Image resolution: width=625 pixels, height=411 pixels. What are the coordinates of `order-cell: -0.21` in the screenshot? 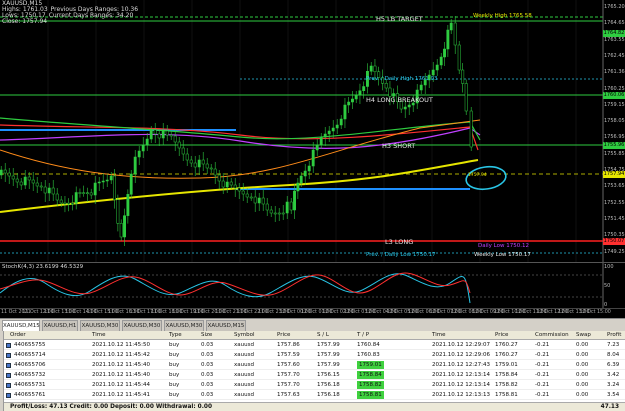 It's located at (542, 375).